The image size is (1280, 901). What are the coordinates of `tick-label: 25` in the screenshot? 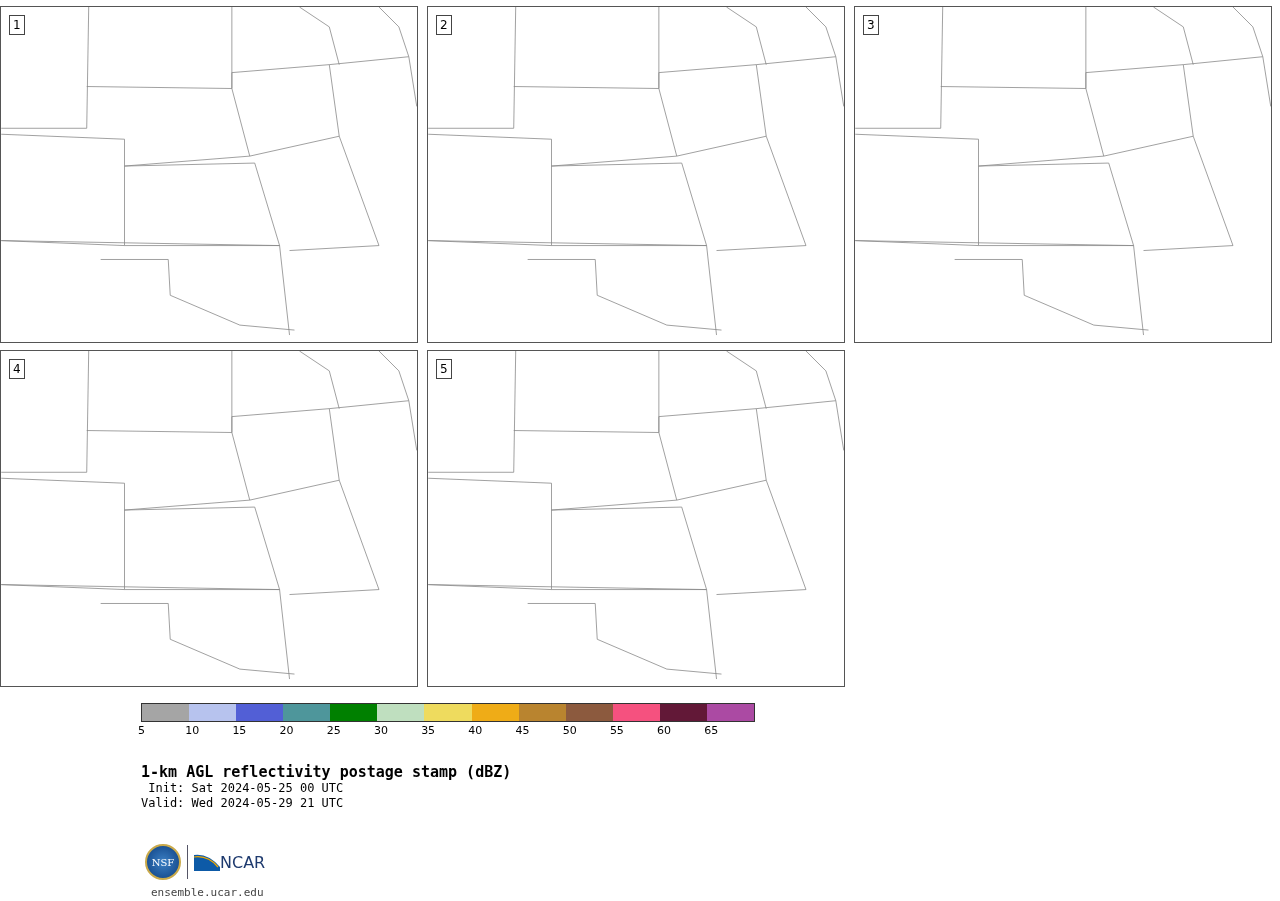 It's located at (334, 730).